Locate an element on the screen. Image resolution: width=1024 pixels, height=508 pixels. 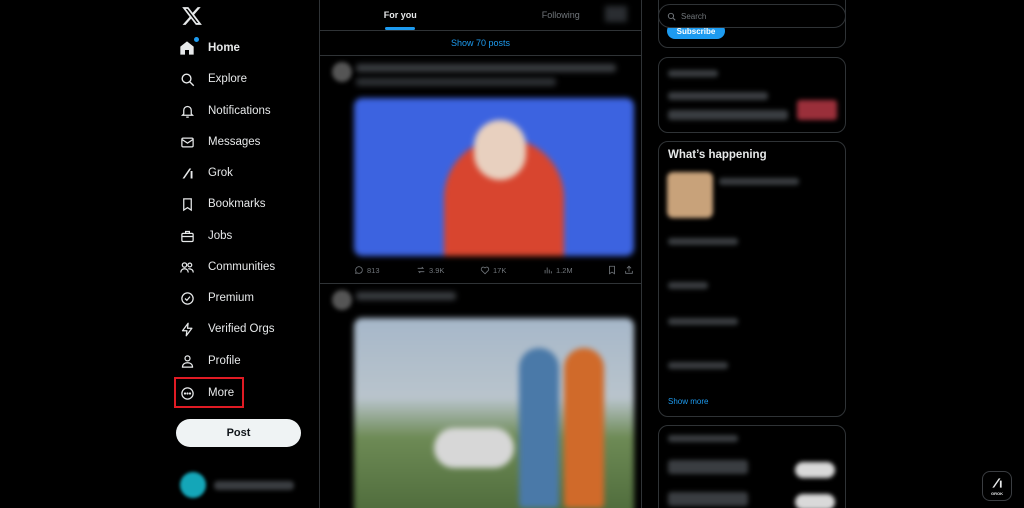
share-icon is located at coordinates (629, 269).